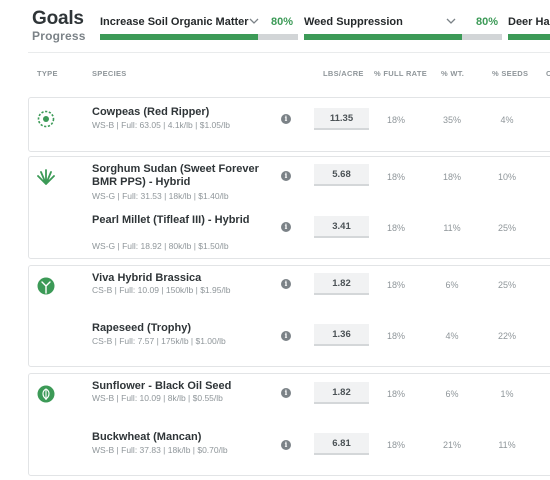  I want to click on lbs-per-acre-input: 3.41, so click(341, 227).